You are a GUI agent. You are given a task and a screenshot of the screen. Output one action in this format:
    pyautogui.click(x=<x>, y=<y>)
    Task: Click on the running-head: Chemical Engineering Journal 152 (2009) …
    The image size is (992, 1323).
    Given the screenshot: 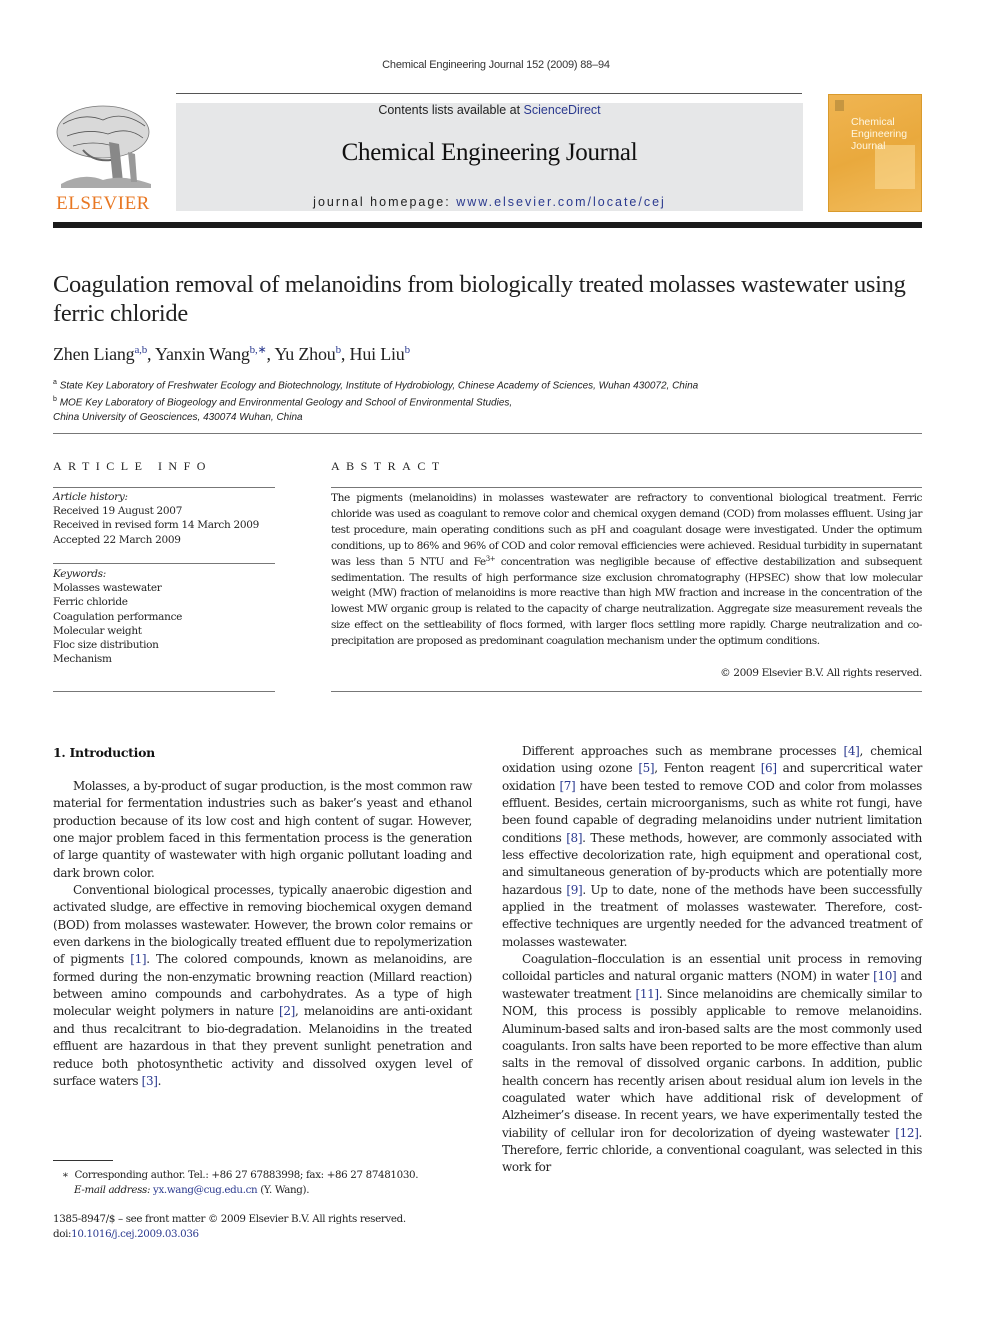 What is the action you would take?
    pyautogui.click(x=496, y=65)
    